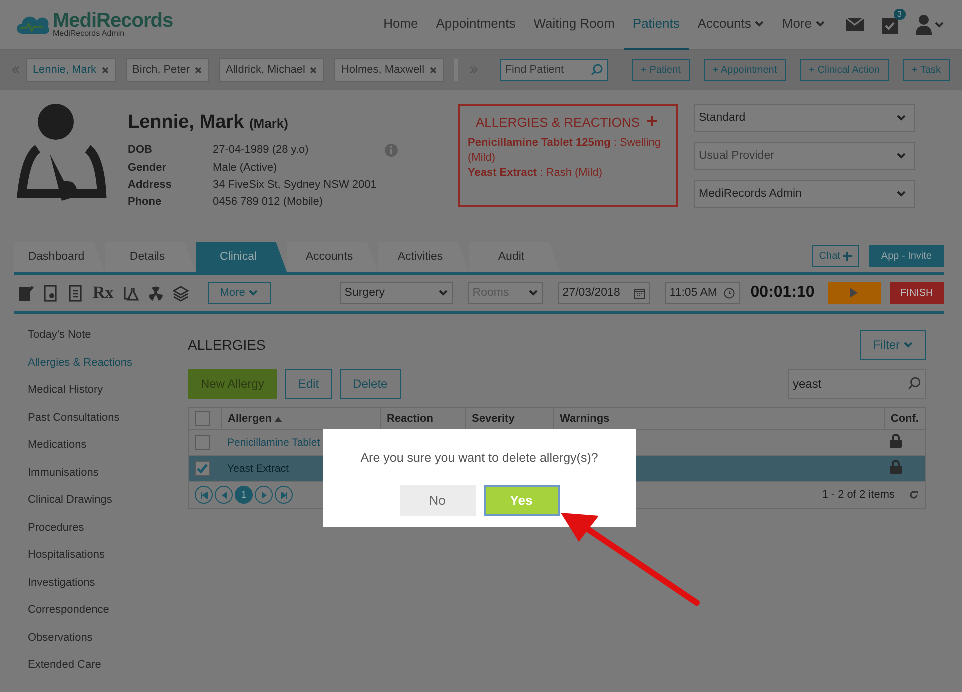 Image resolution: width=962 pixels, height=692 pixels. What do you see at coordinates (389, 70) in the screenshot?
I see `patient-tab: Holmes, Maxwell` at bounding box center [389, 70].